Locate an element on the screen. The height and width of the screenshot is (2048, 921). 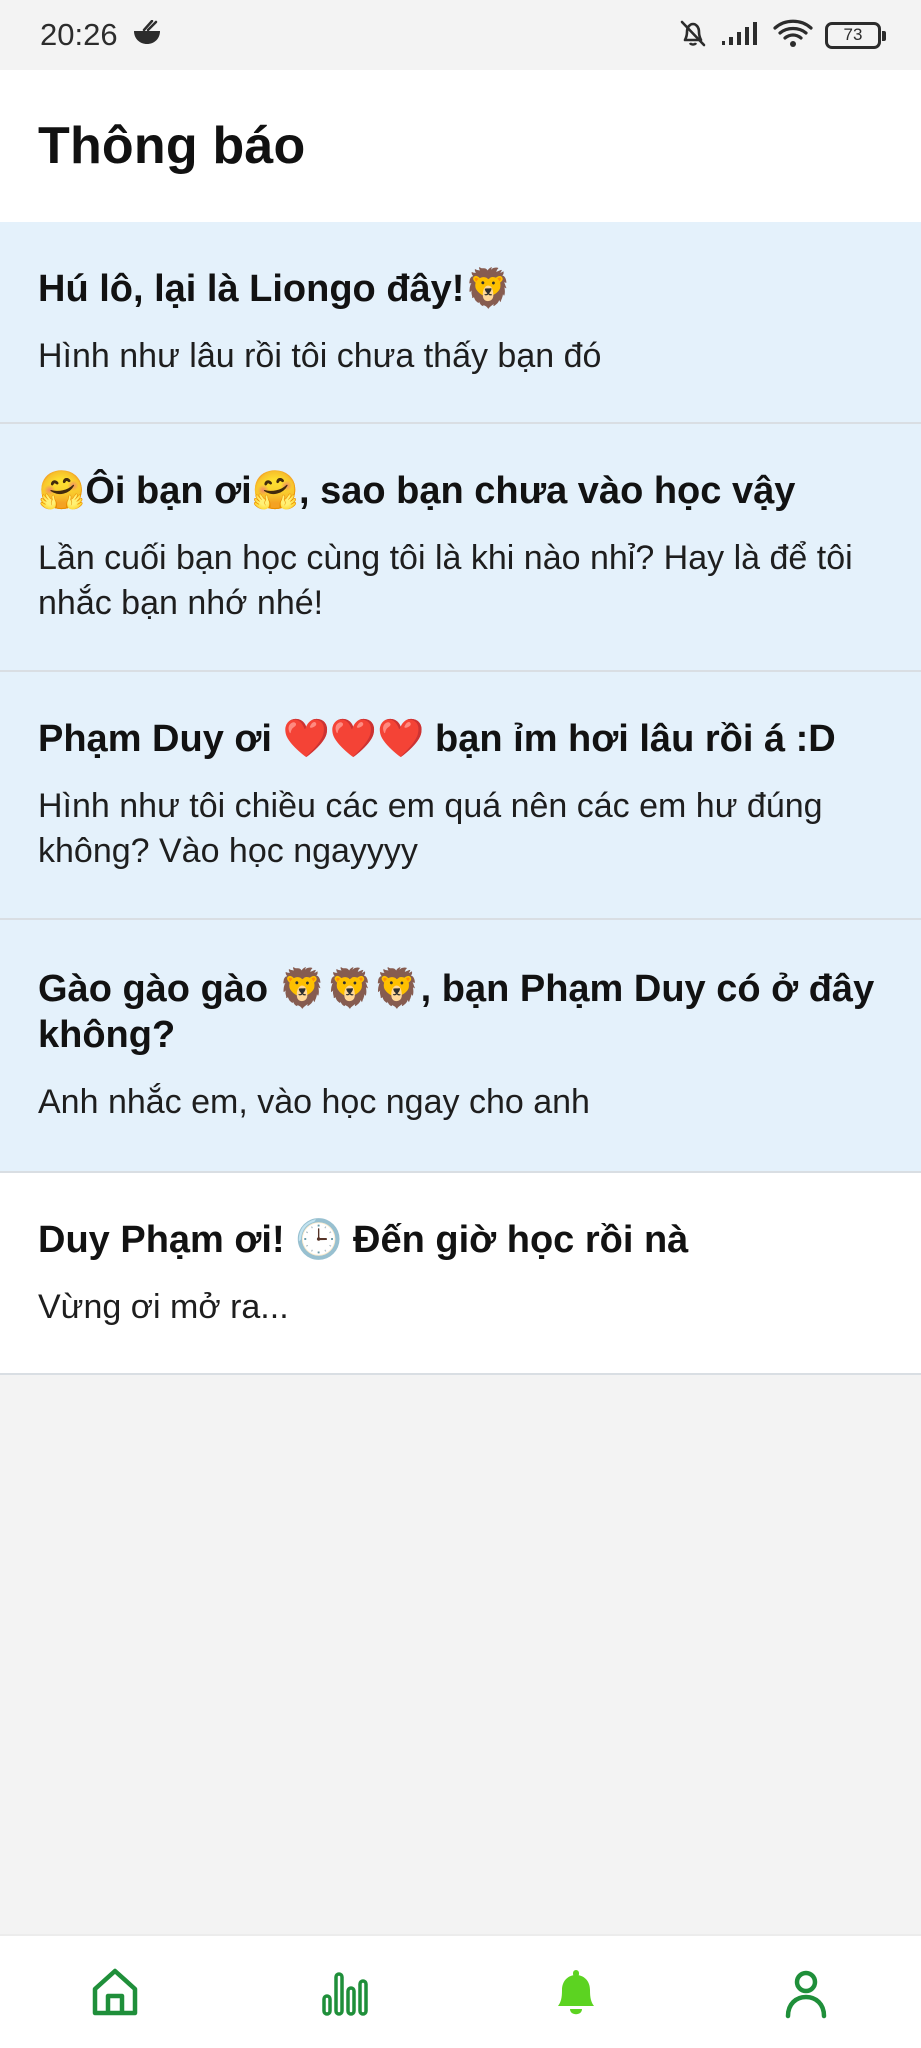
status-time: 20:26 is located at coordinates (79, 34).